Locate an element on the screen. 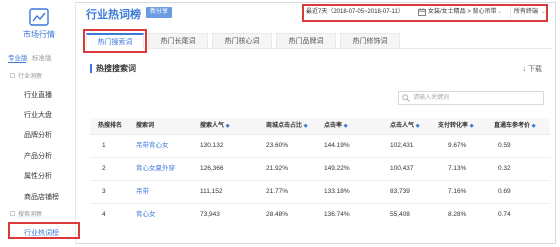  col-click-popularity: 点击人气 ◆ is located at coordinates (405, 126).